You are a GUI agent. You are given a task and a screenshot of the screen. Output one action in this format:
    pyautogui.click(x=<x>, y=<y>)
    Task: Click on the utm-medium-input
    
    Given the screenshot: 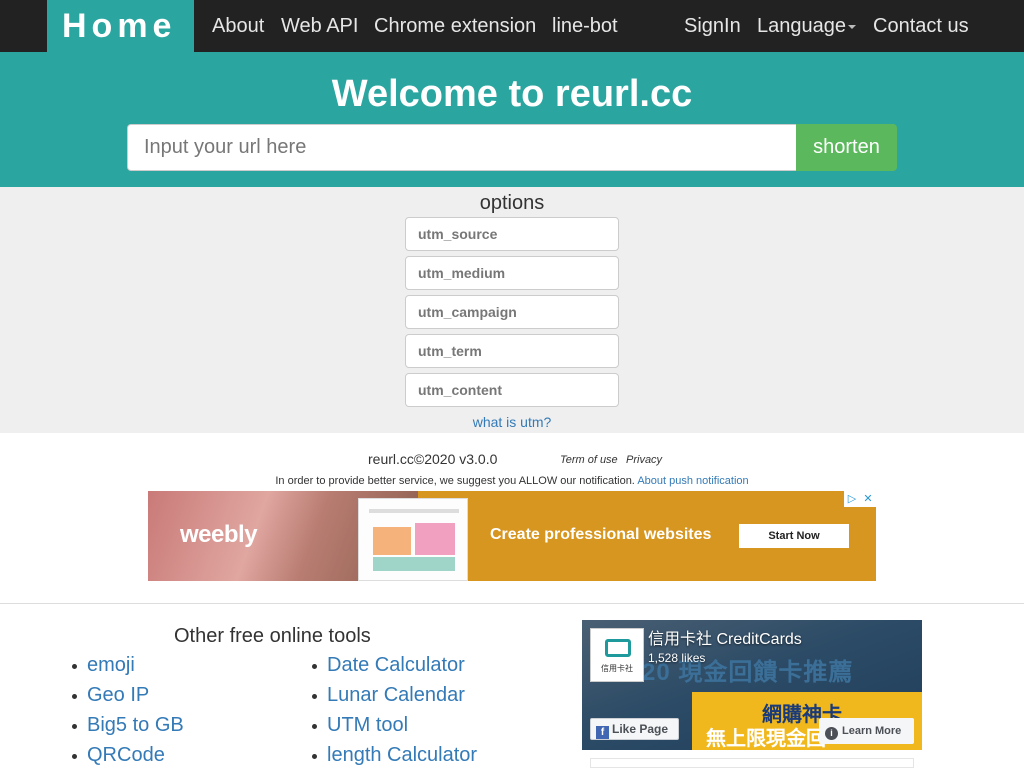 What is the action you would take?
    pyautogui.click(x=512, y=273)
    